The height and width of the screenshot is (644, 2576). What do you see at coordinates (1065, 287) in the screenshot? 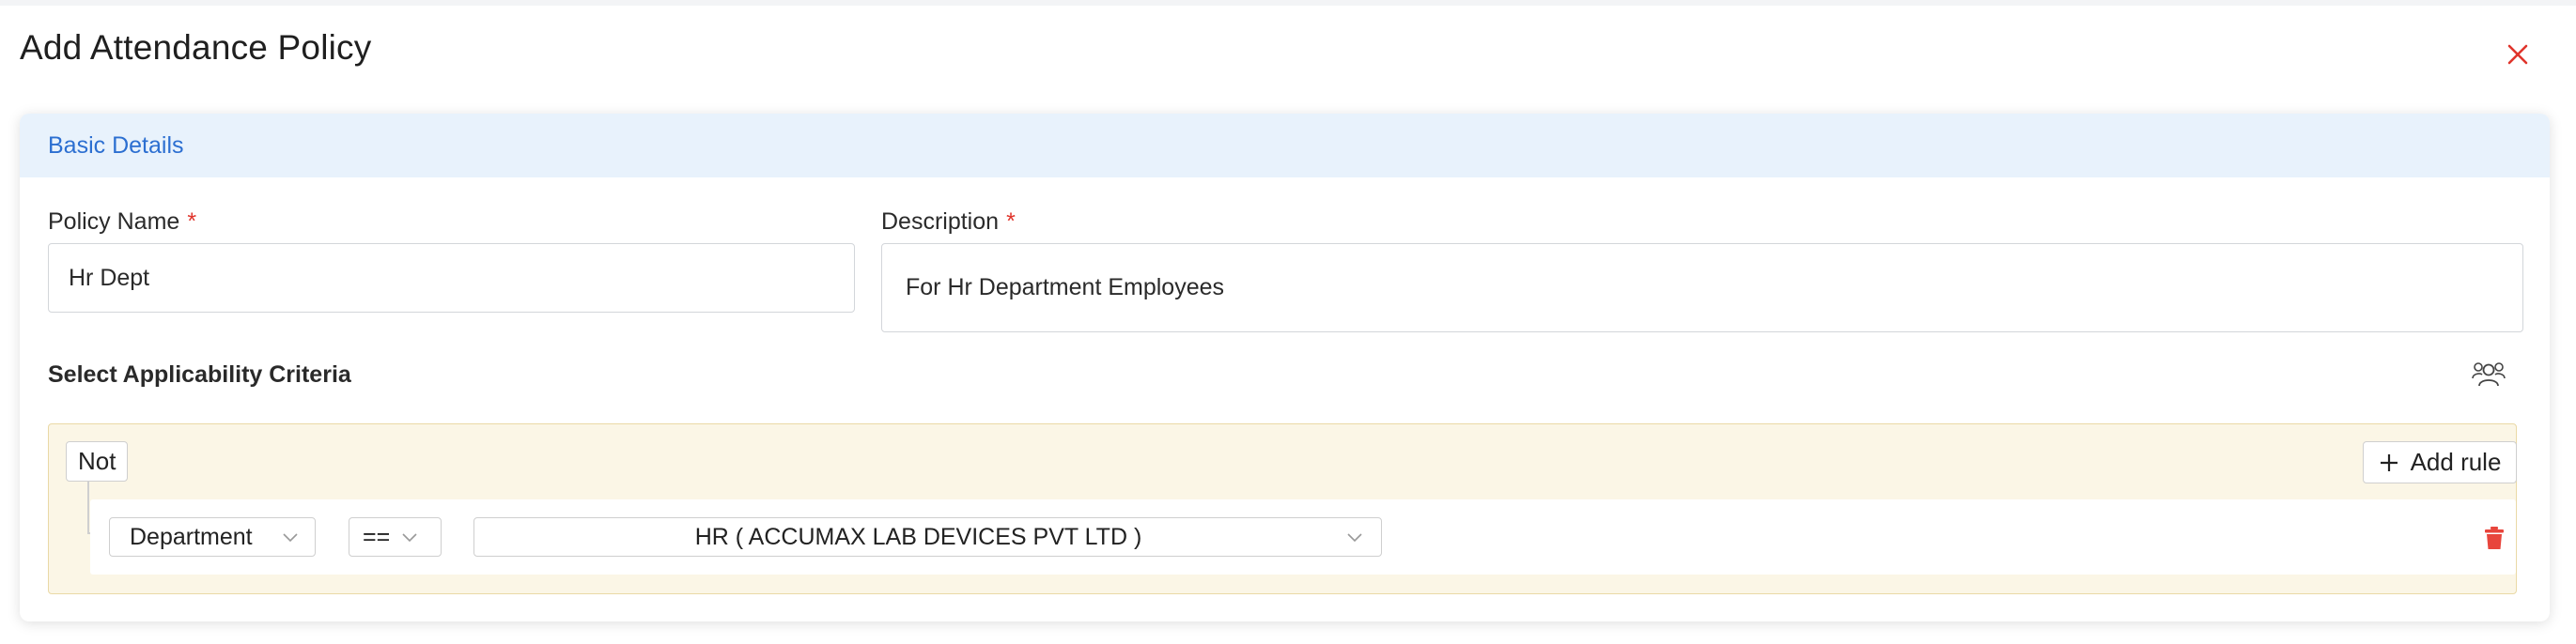
I see `description-value: For Hr Department Employees` at bounding box center [1065, 287].